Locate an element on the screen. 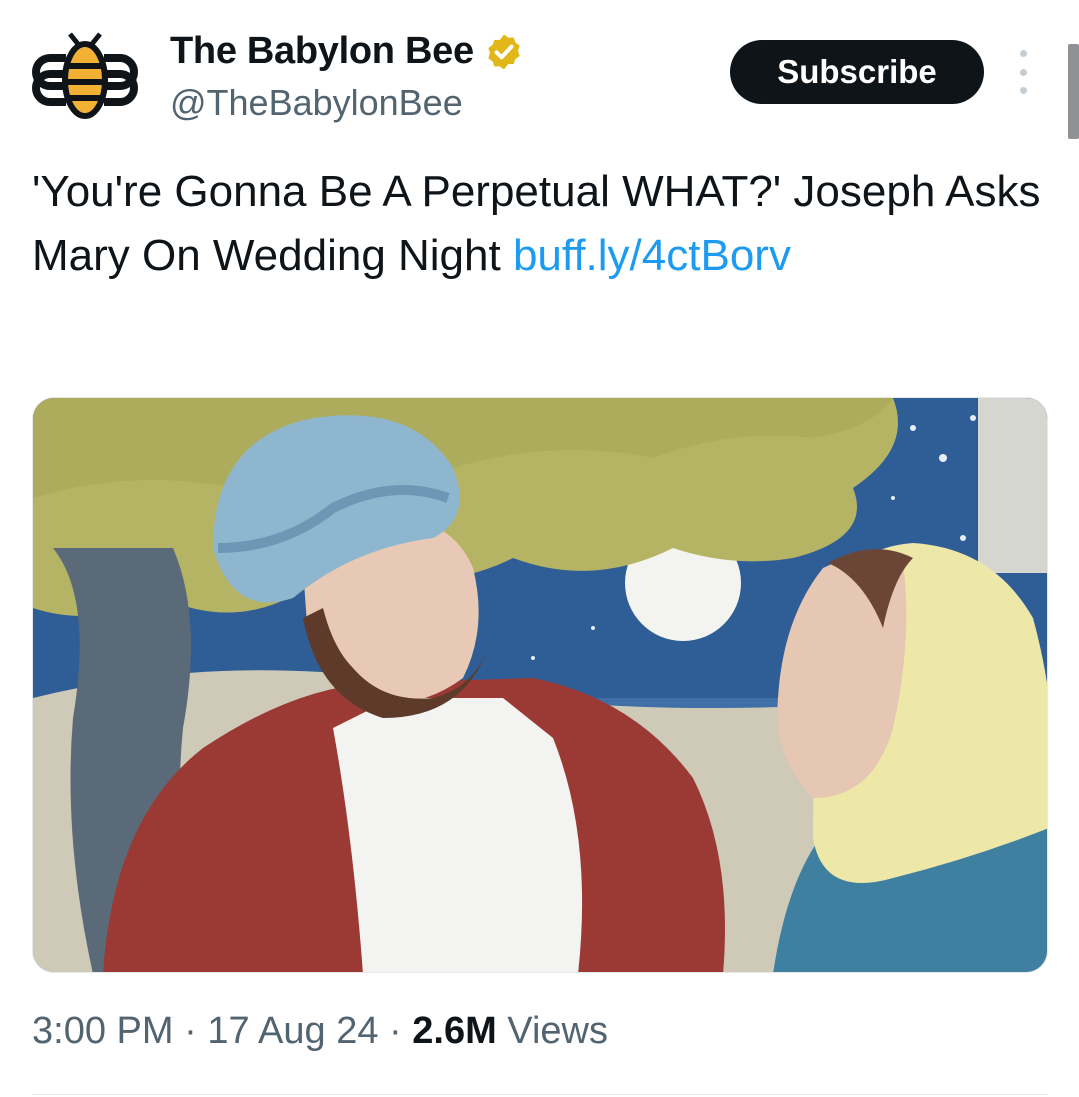 This screenshot has height=1097, width=1079. divider is located at coordinates (540, 1094).